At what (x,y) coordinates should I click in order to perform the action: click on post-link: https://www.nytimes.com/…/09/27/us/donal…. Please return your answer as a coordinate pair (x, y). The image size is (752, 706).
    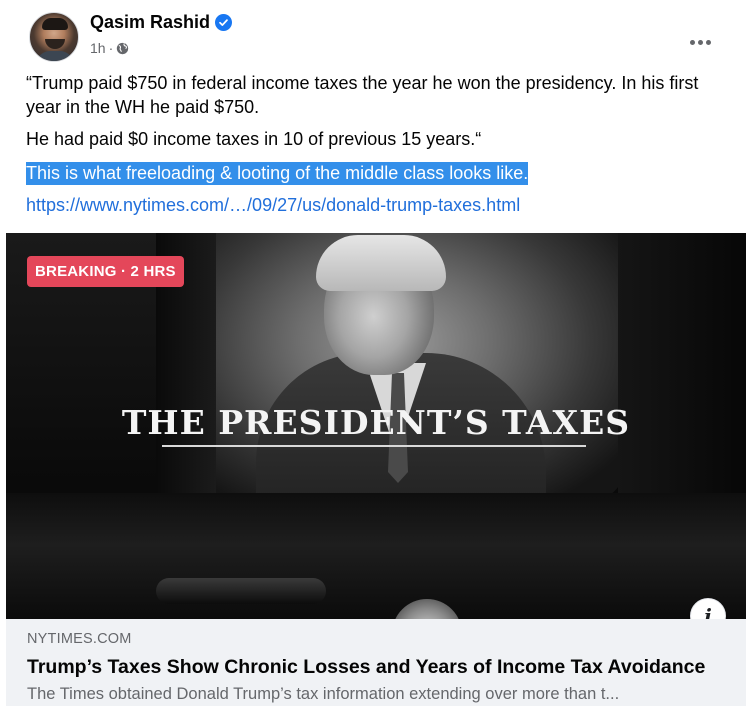
    Looking at the image, I should click on (273, 205).